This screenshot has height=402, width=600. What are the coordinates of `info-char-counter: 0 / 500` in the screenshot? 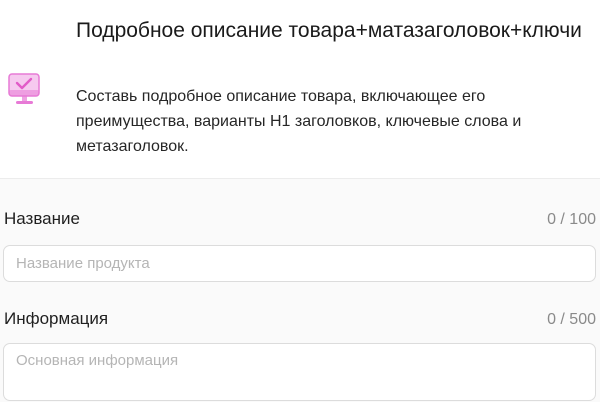 It's located at (571, 319).